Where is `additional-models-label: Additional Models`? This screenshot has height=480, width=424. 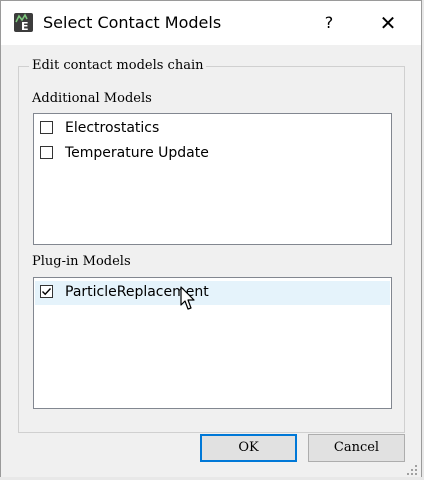 additional-models-label: Additional Models is located at coordinates (92, 98).